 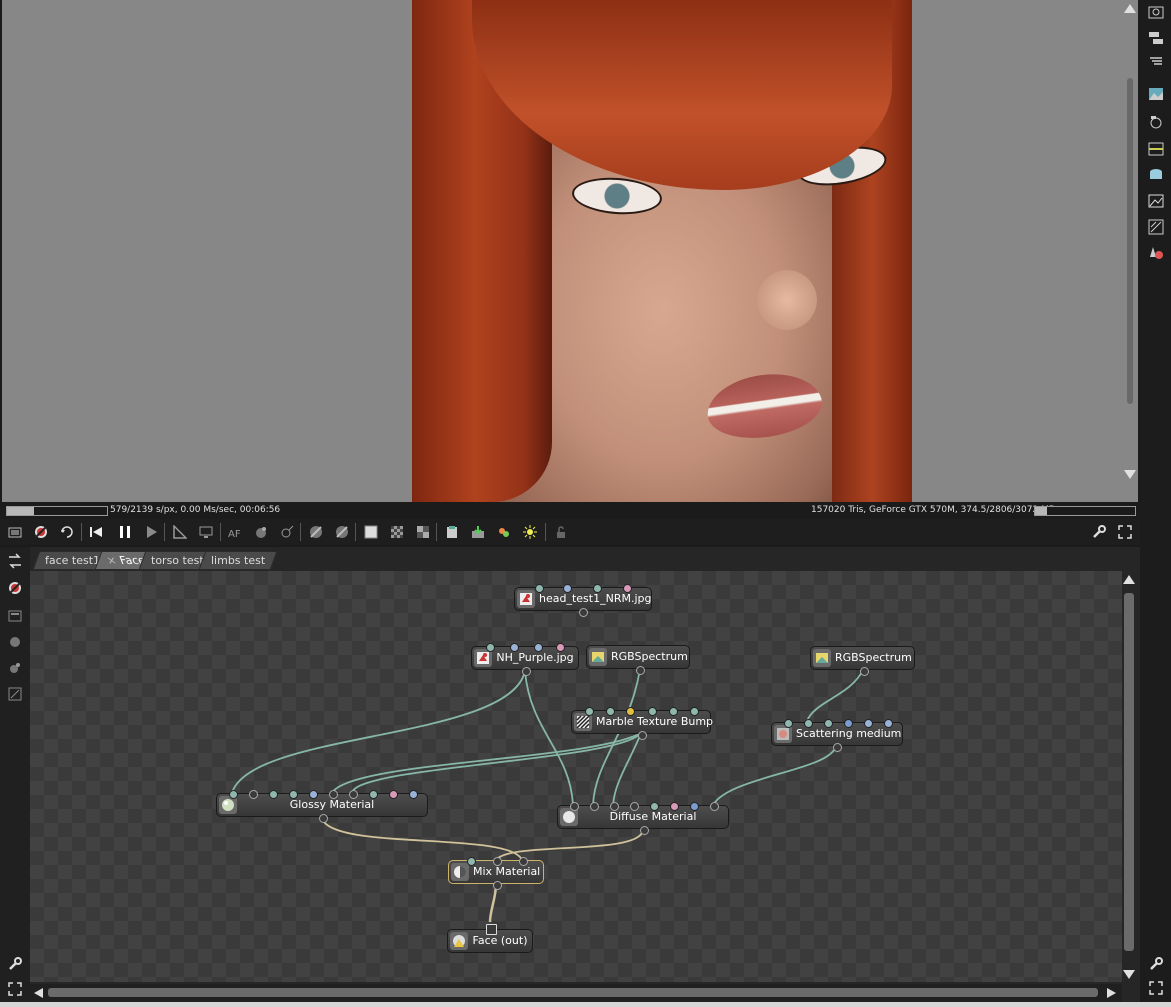 What do you see at coordinates (206, 532) in the screenshot?
I see `screen-view-button` at bounding box center [206, 532].